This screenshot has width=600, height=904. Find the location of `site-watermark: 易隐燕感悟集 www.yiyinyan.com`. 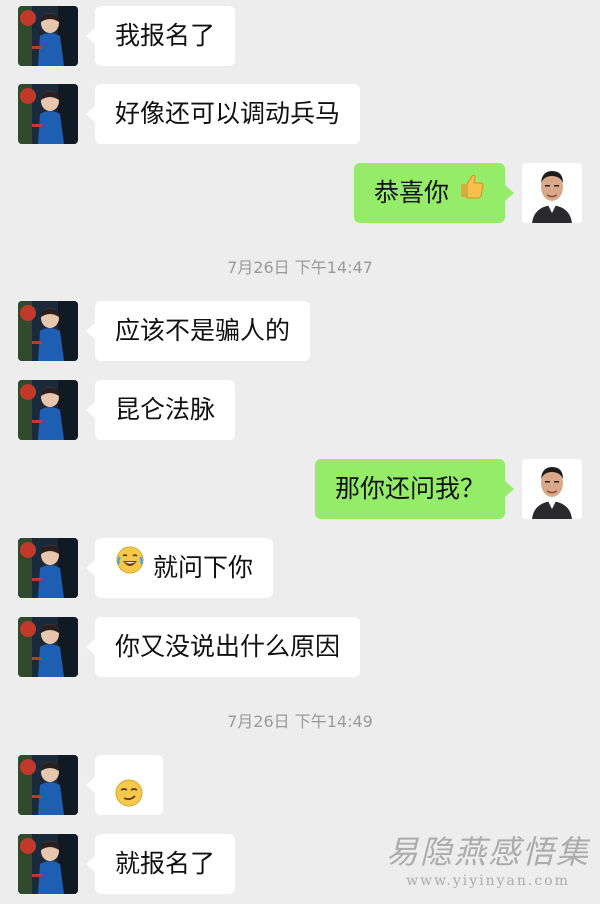

site-watermark: 易隐燕感悟集 www.yiyinyan.com is located at coordinates (488, 861).